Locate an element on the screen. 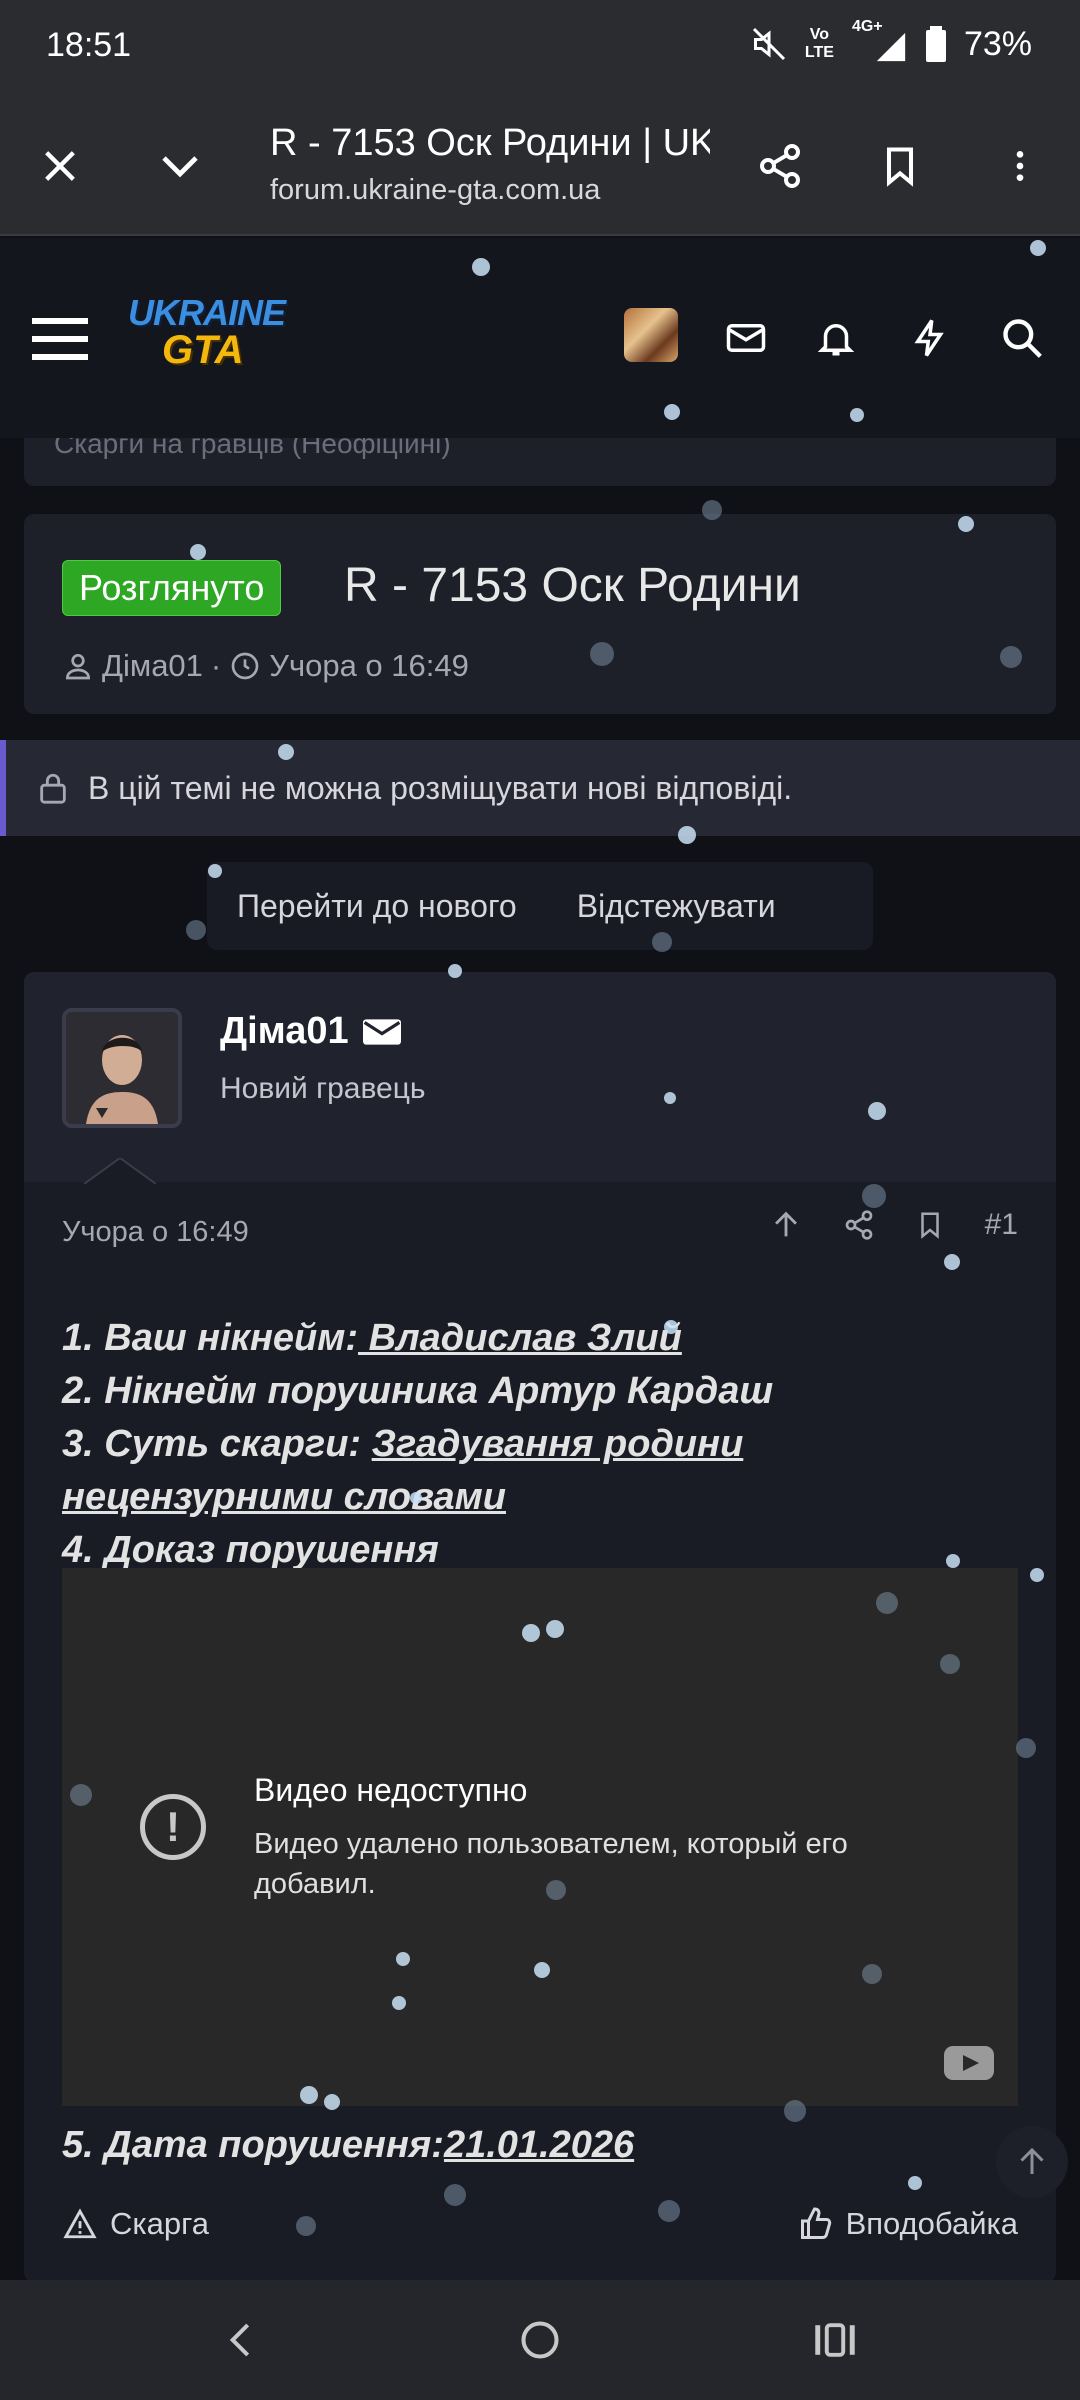  home-icon is located at coordinates (540, 2340).